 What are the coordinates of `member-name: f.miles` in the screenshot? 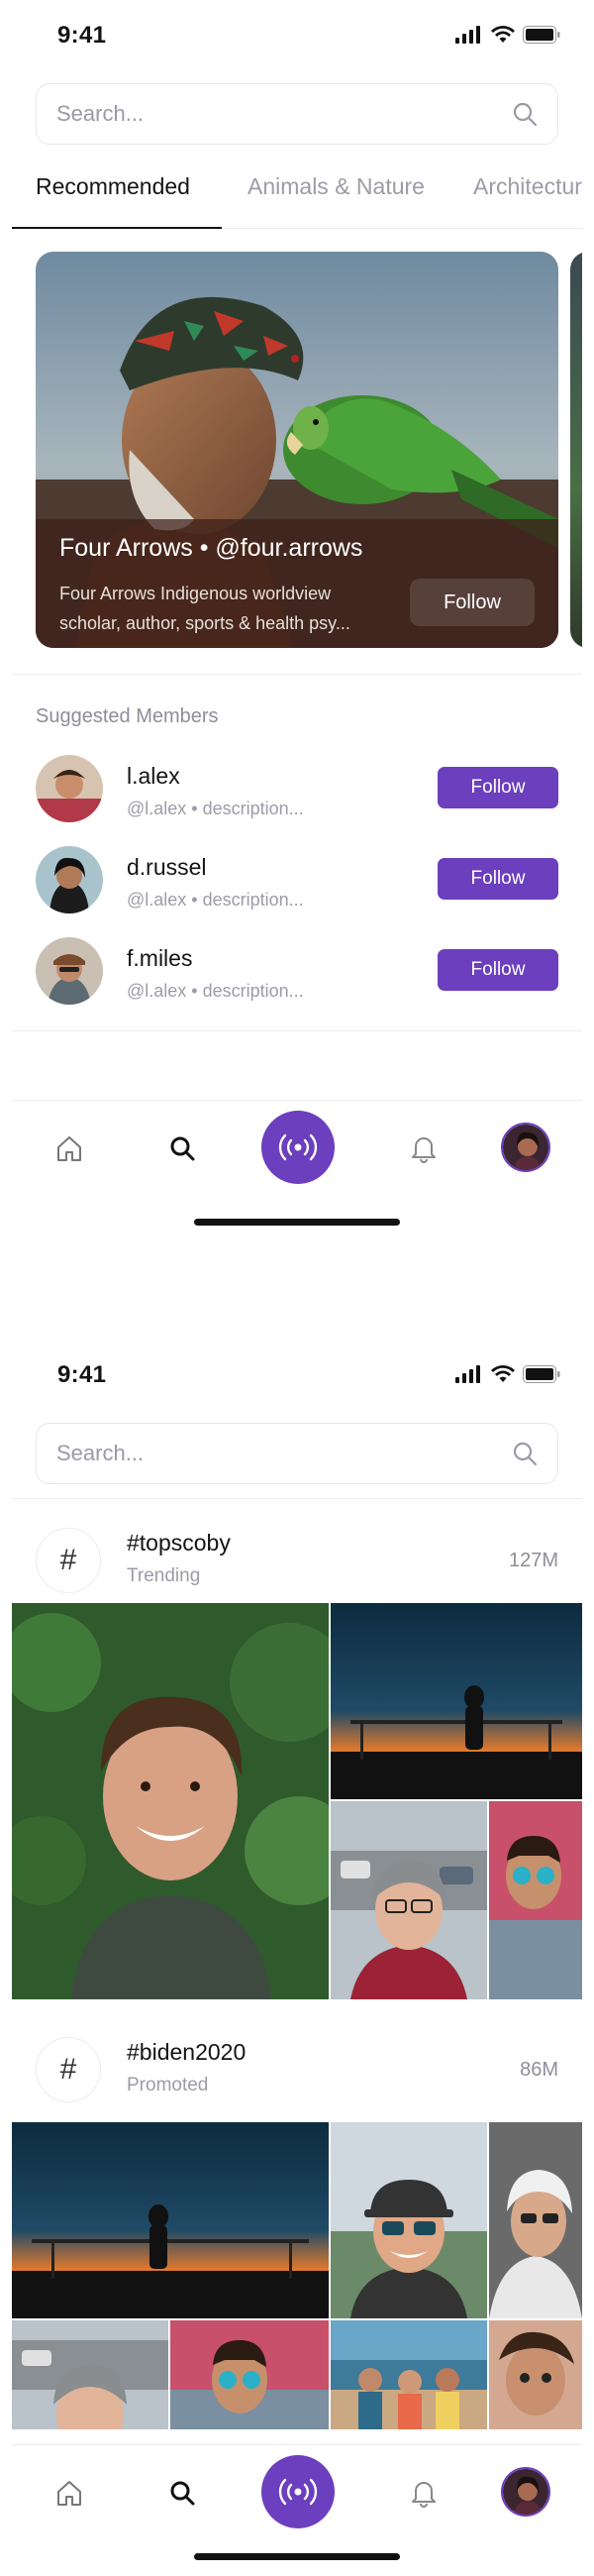 It's located at (160, 958).